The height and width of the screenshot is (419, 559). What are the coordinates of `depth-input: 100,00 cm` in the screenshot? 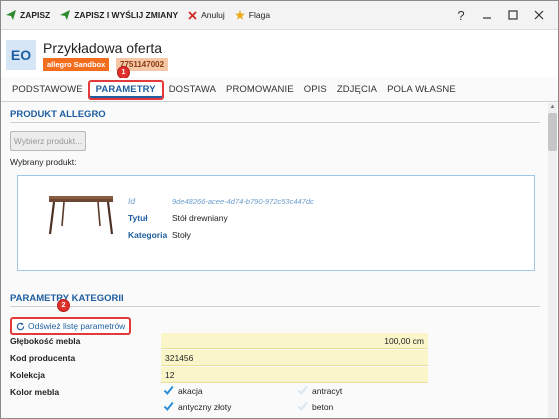 It's located at (294, 341).